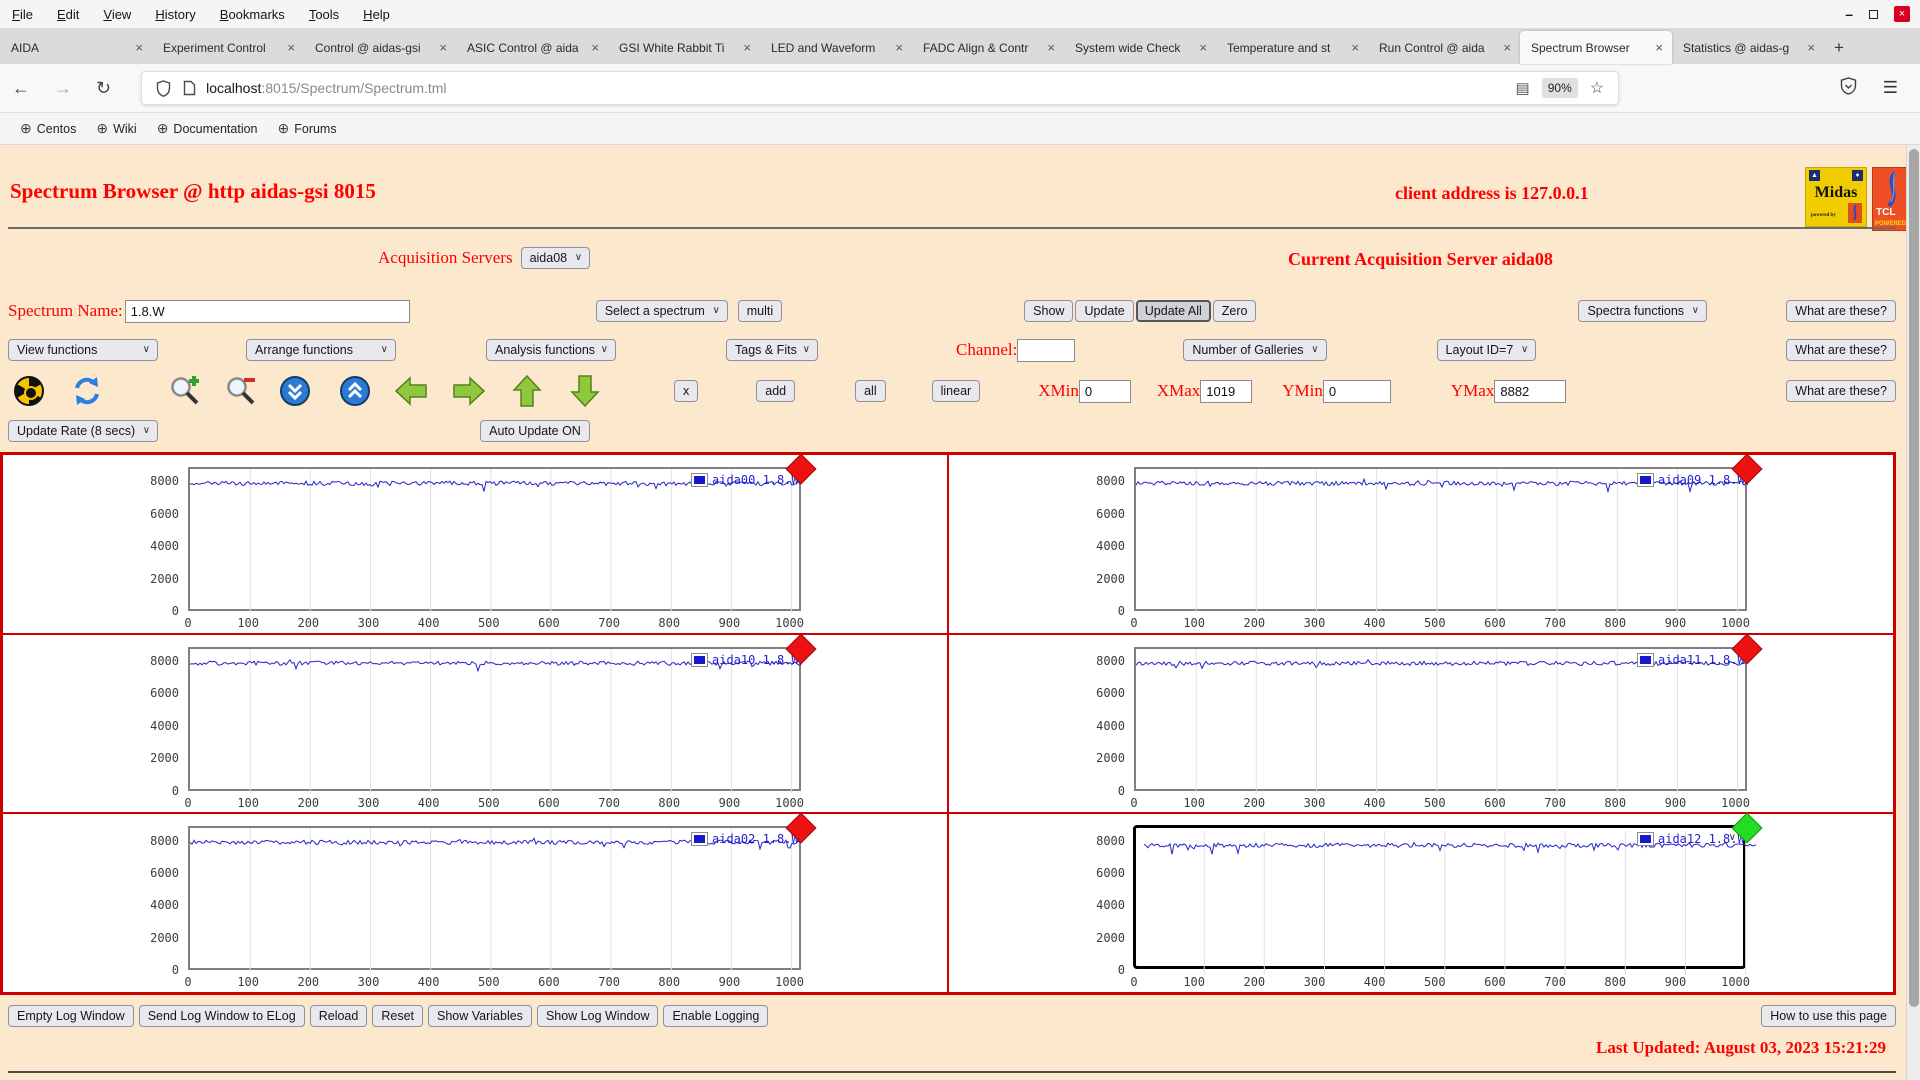 The image size is (1920, 1080). Describe the element at coordinates (1873, 14) in the screenshot. I see `maximize-icon` at that location.